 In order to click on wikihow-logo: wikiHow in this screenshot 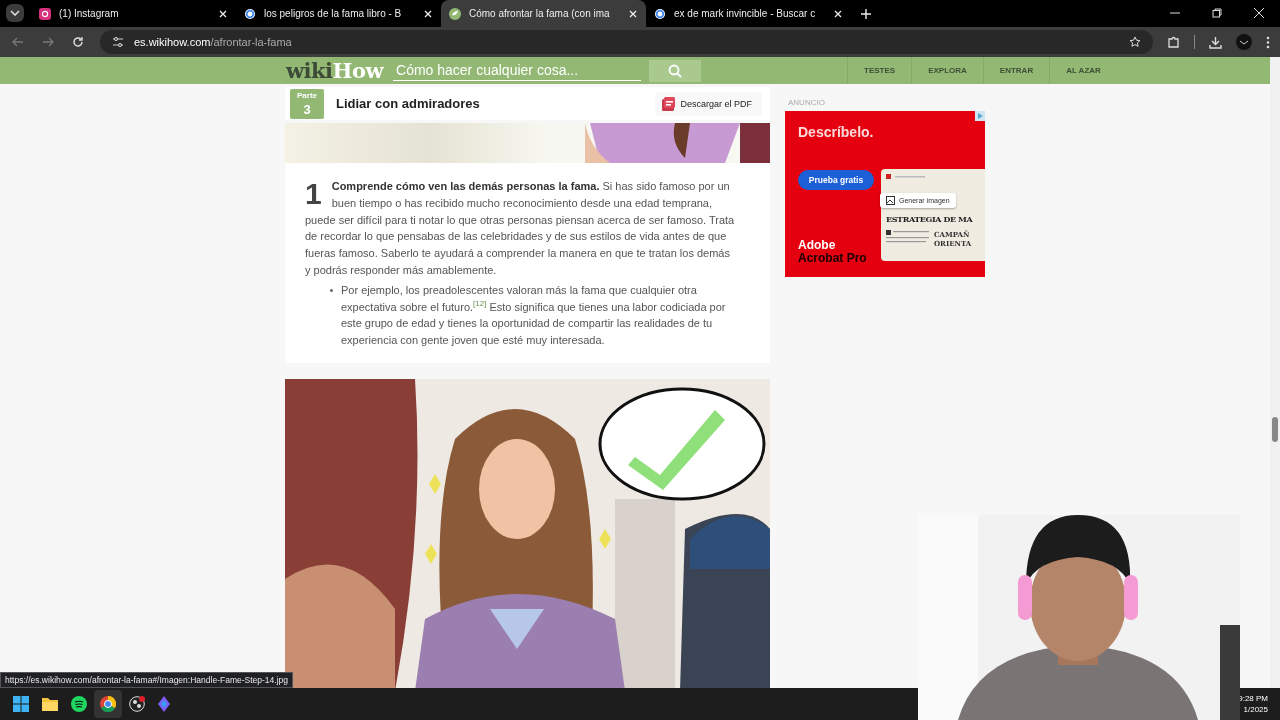, I will do `click(335, 70)`.